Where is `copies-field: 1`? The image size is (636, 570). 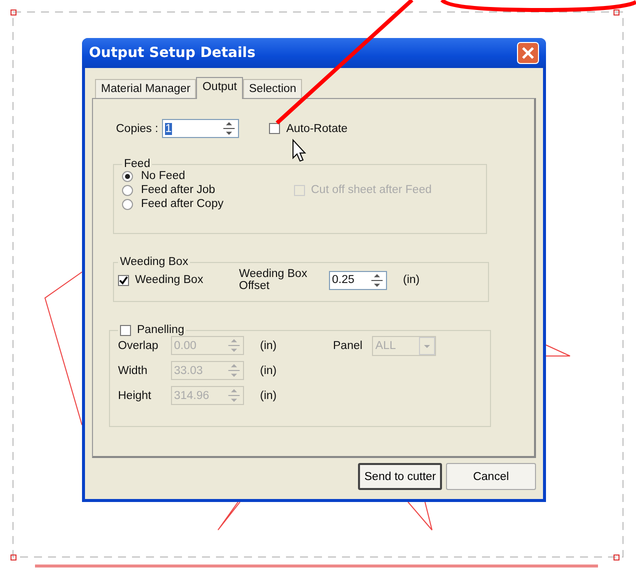
copies-field: 1 is located at coordinates (201, 128).